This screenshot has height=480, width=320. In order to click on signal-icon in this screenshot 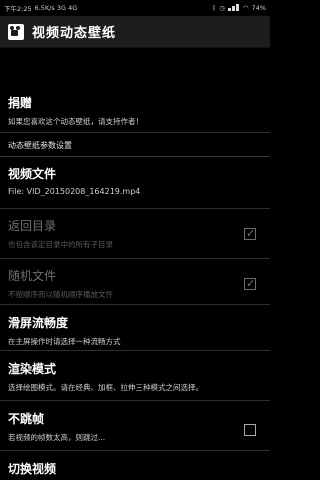, I will do `click(233, 8)`.